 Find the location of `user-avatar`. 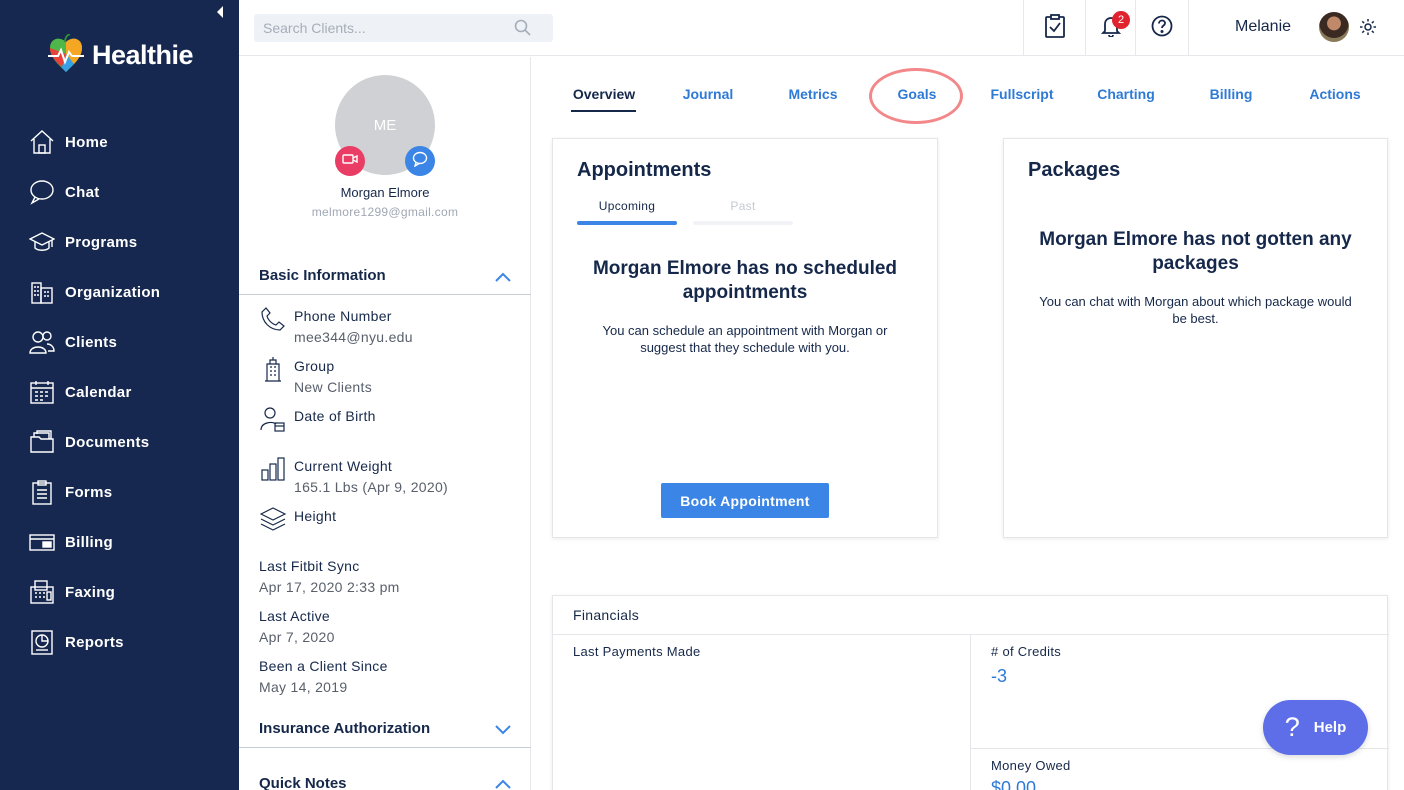

user-avatar is located at coordinates (1334, 27).